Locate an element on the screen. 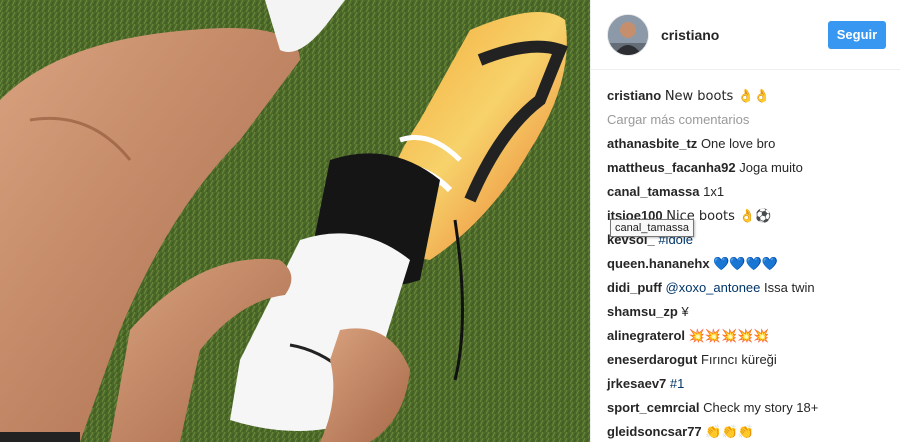 Image resolution: width=900 pixels, height=445 pixels. comment-username: shamsu_zp is located at coordinates (642, 311).